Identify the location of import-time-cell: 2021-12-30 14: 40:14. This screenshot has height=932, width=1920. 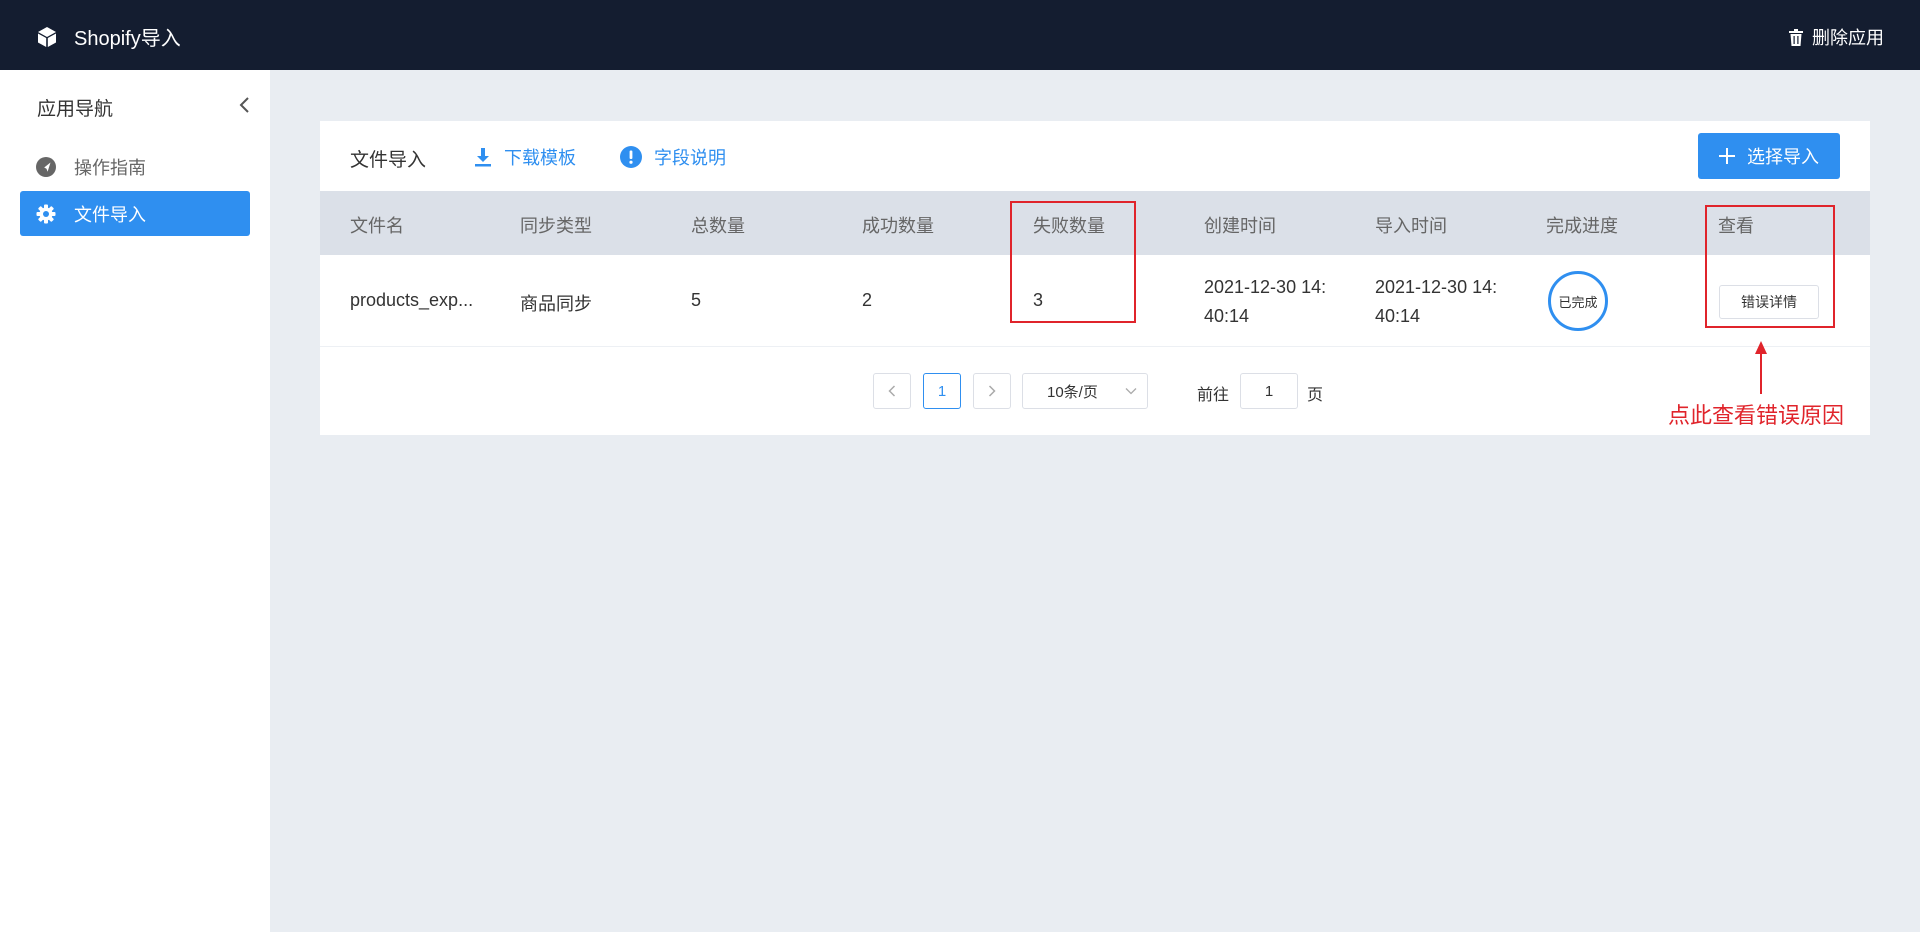
(1436, 302).